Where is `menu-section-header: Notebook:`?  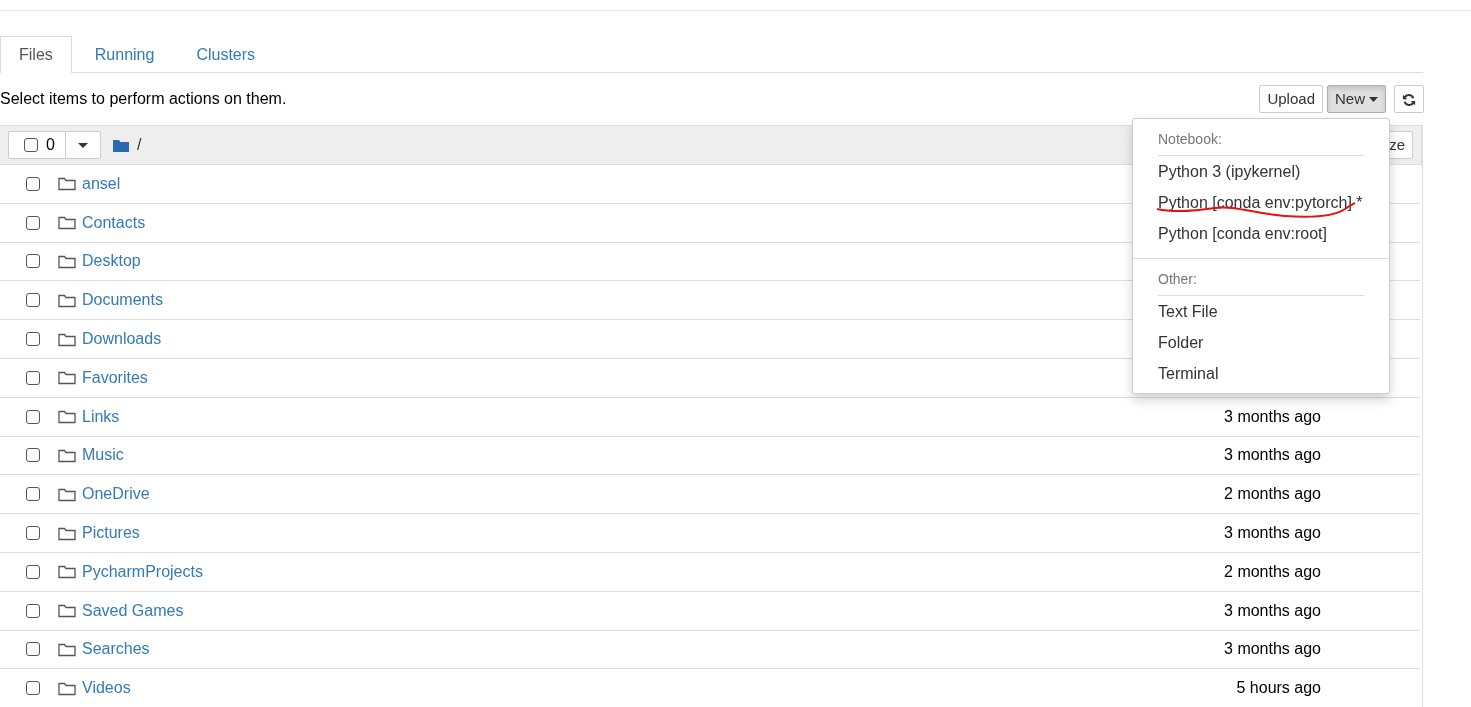
menu-section-header: Notebook: is located at coordinates (1261, 139).